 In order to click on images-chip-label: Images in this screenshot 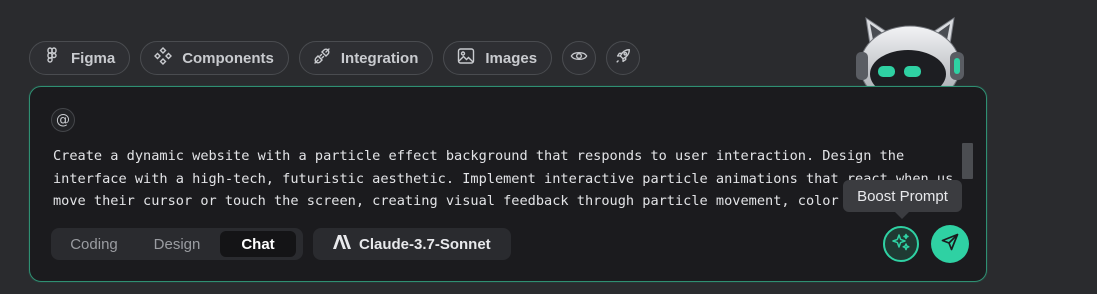, I will do `click(511, 58)`.